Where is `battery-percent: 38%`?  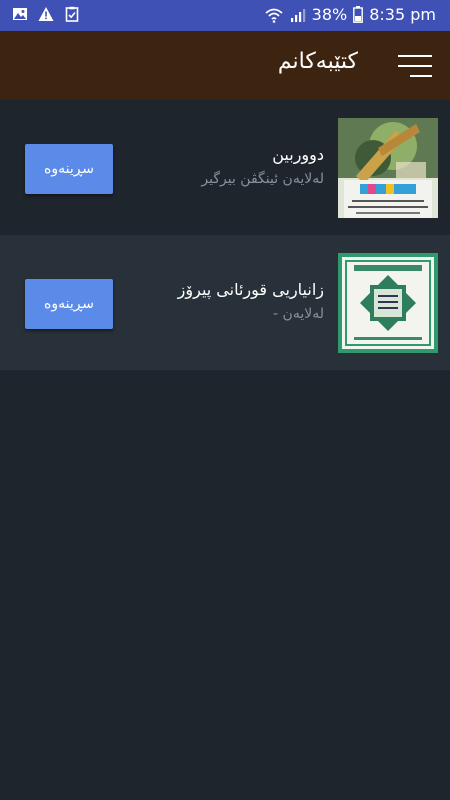 battery-percent: 38% is located at coordinates (329, 14).